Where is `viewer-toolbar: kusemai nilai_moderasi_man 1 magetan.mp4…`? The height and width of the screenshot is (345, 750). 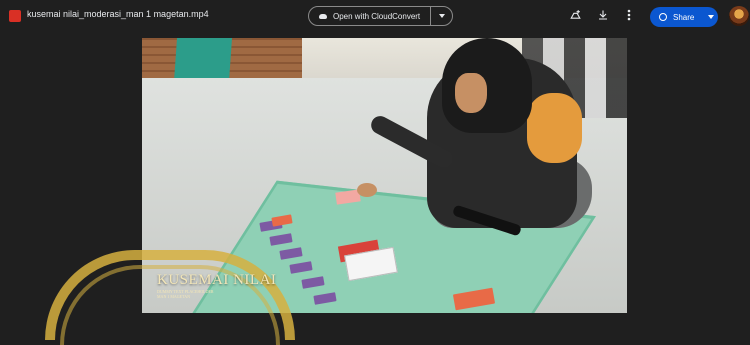 viewer-toolbar: kusemai nilai_moderasi_man 1 magetan.mp4… is located at coordinates (375, 16).